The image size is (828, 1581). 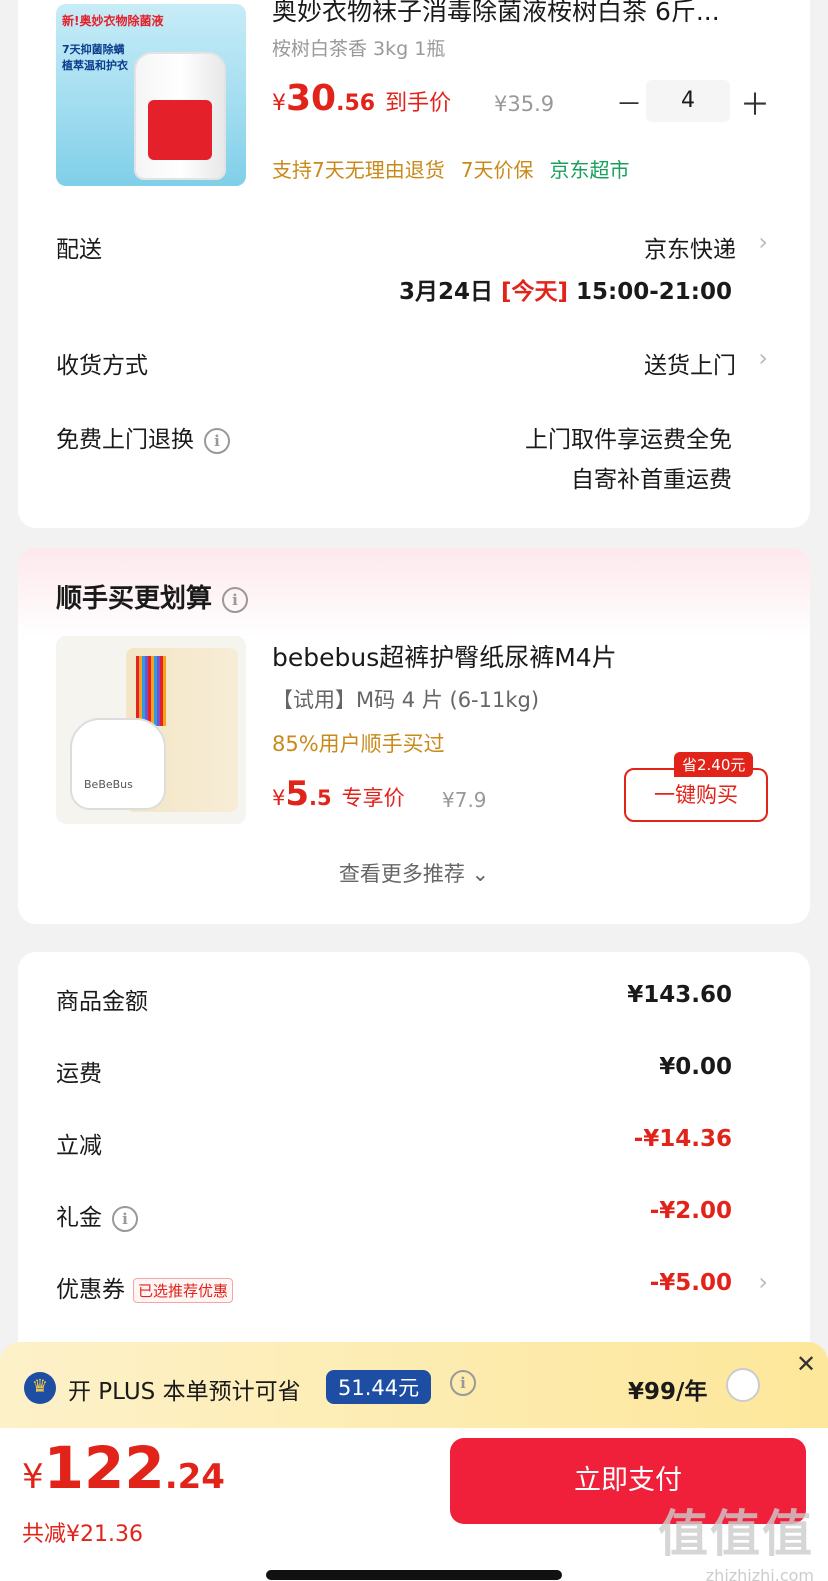 I want to click on stripes-graphic, so click(x=151, y=691).